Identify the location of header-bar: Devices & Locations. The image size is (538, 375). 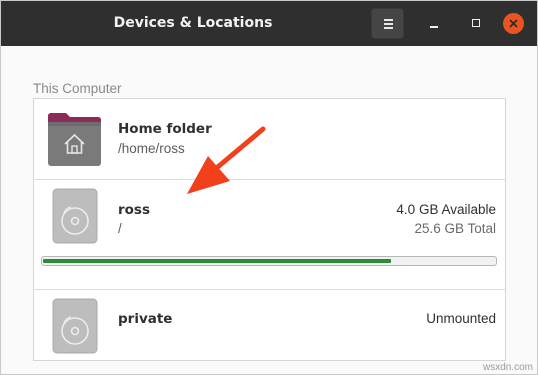
(269, 23).